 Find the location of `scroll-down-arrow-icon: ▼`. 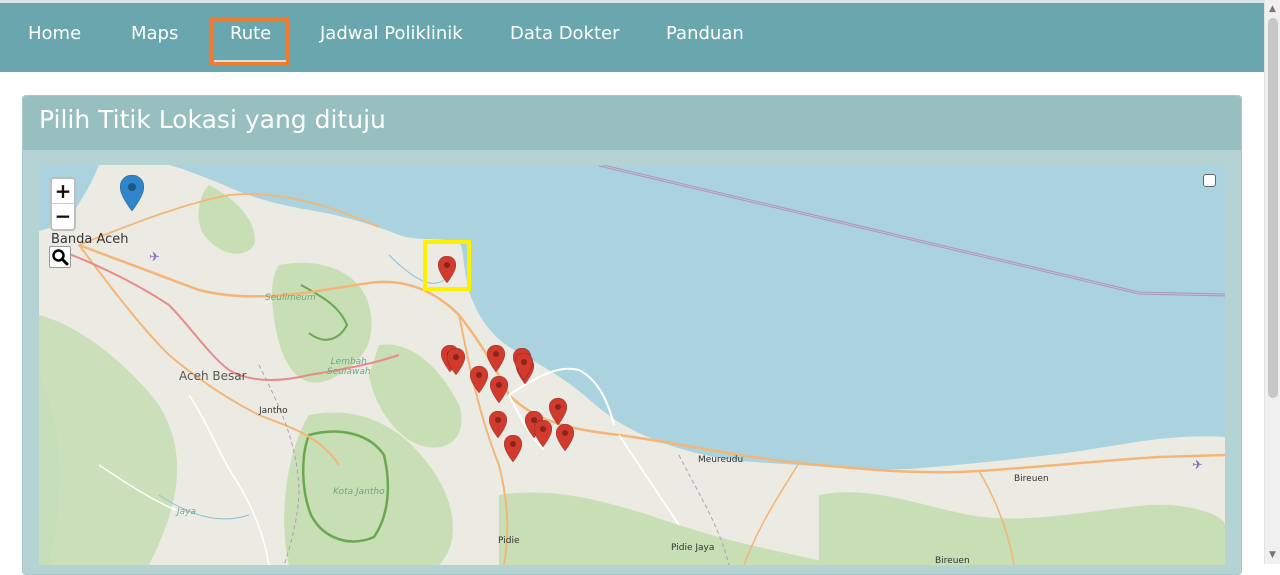

scroll-down-arrow-icon: ▼ is located at coordinates (1272, 555).